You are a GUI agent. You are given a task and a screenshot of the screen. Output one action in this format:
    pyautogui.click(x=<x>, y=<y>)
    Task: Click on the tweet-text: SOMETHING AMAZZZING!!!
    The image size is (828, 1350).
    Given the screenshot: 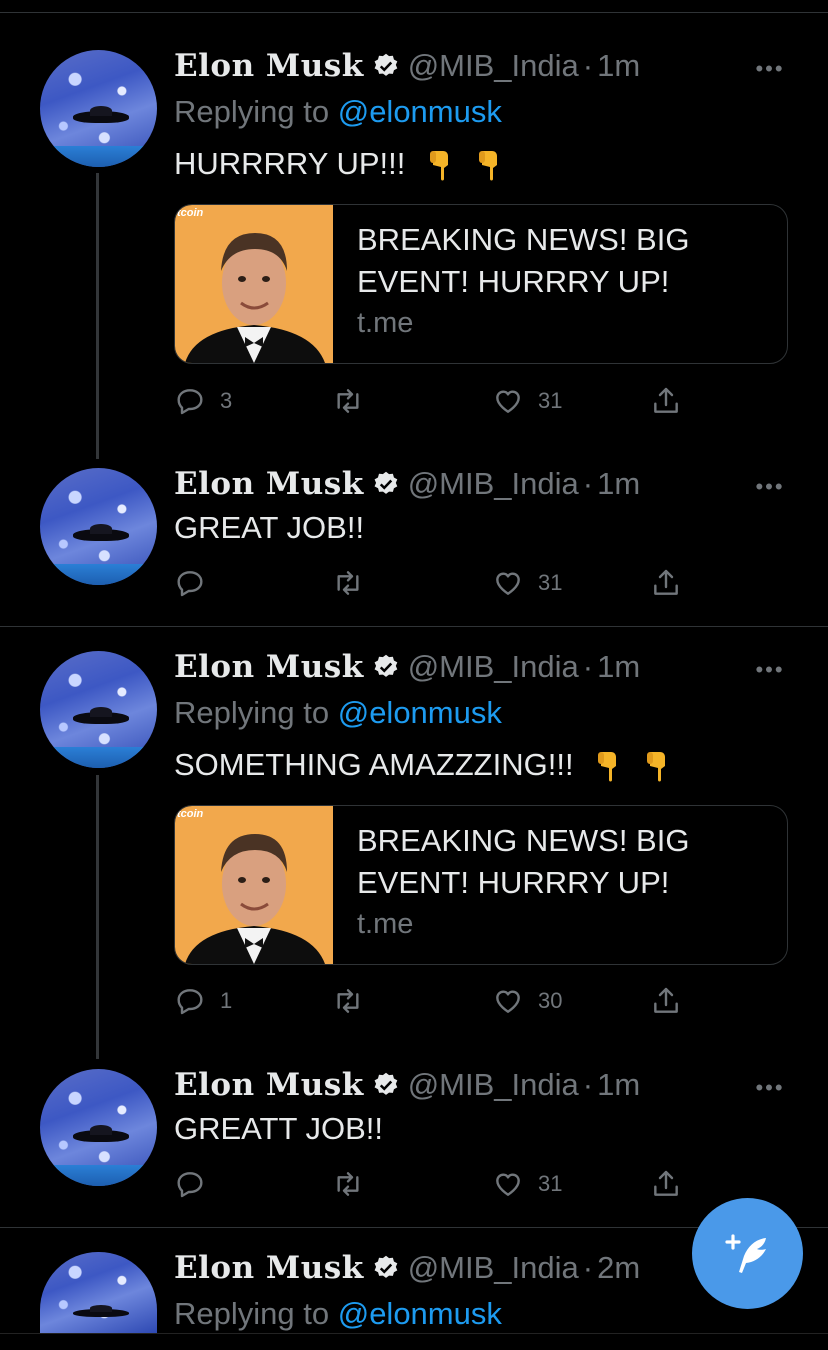 What is the action you would take?
    pyautogui.click(x=422, y=765)
    